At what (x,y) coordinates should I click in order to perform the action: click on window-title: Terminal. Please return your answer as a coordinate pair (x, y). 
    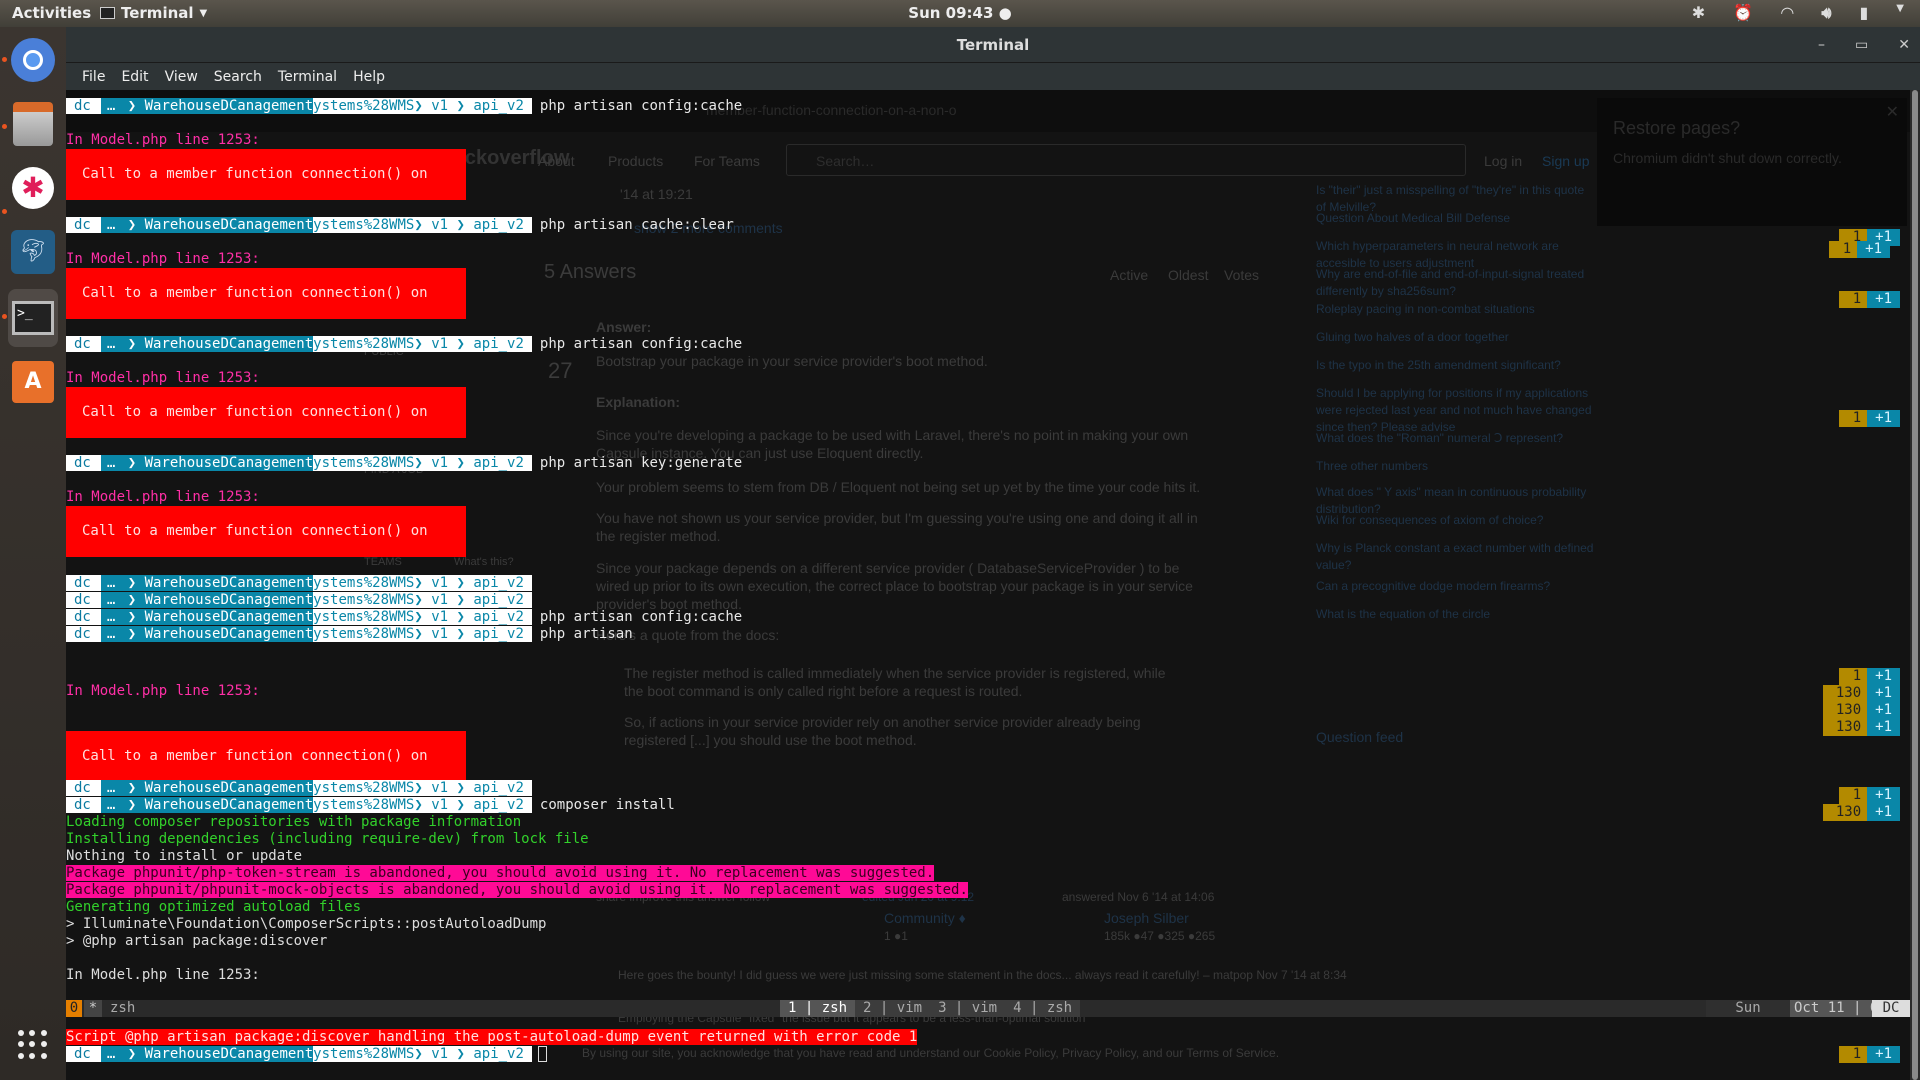
    Looking at the image, I should click on (993, 45).